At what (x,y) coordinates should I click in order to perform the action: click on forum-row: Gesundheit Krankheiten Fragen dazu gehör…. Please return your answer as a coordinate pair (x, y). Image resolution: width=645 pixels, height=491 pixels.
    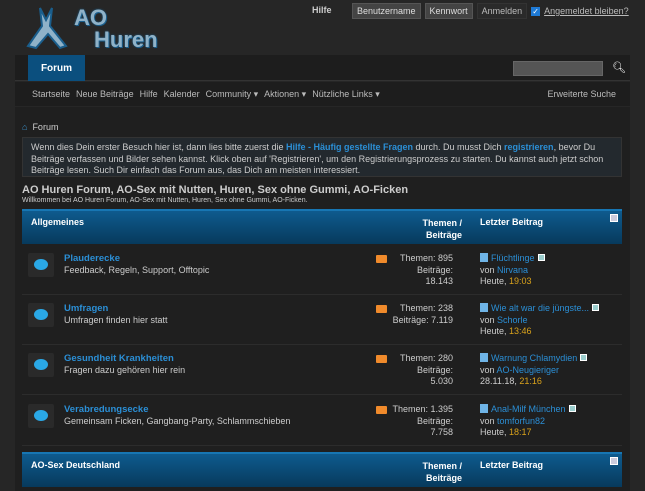
    Looking at the image, I should click on (322, 370).